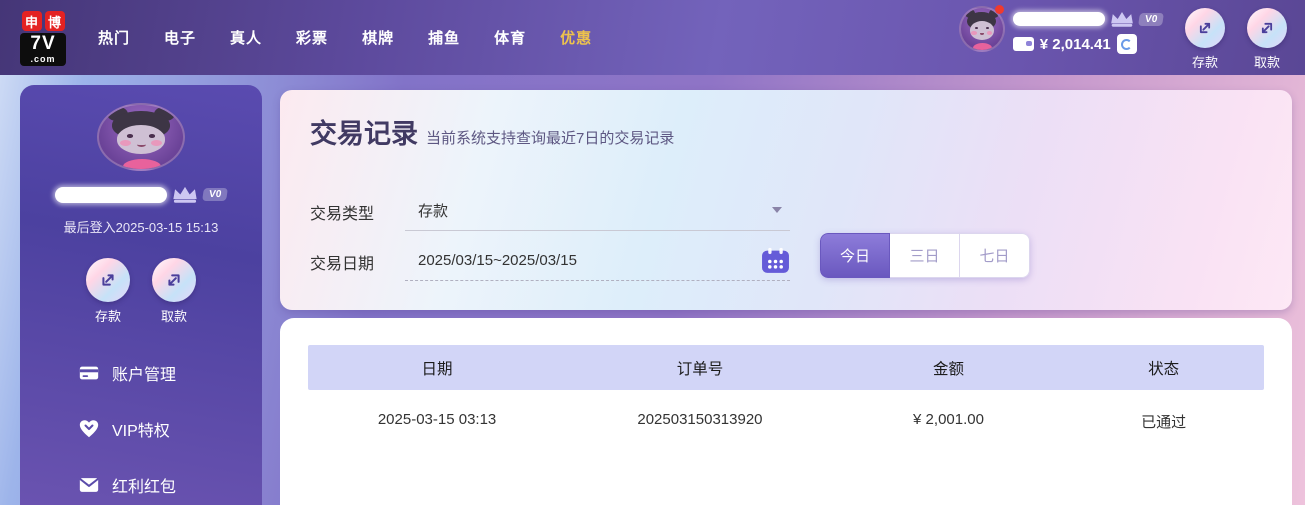 The height and width of the screenshot is (505, 1305). Describe the element at coordinates (144, 375) in the screenshot. I see `sidebar-item-label: 账户管理` at that location.